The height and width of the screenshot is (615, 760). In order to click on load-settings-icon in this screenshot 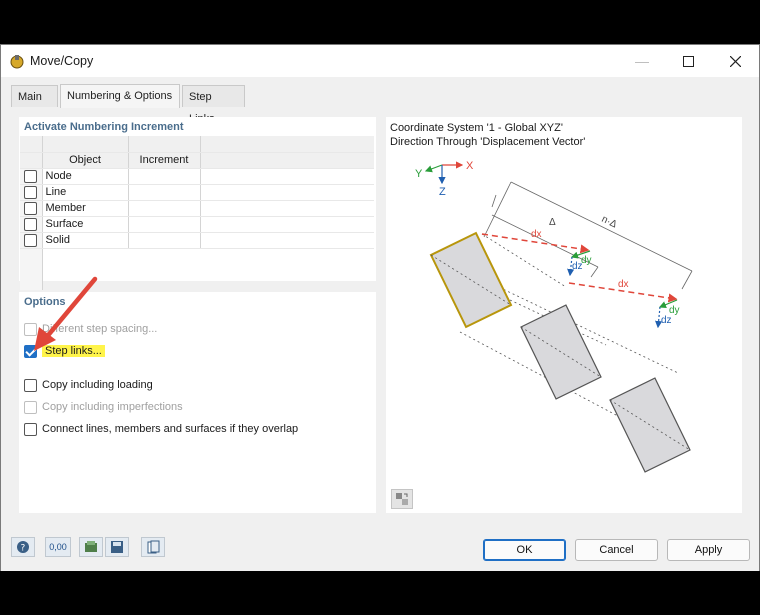, I will do `click(91, 546)`.